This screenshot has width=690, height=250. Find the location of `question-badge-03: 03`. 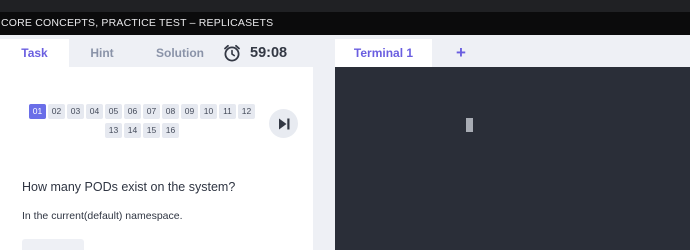

question-badge-03: 03 is located at coordinates (75, 111).